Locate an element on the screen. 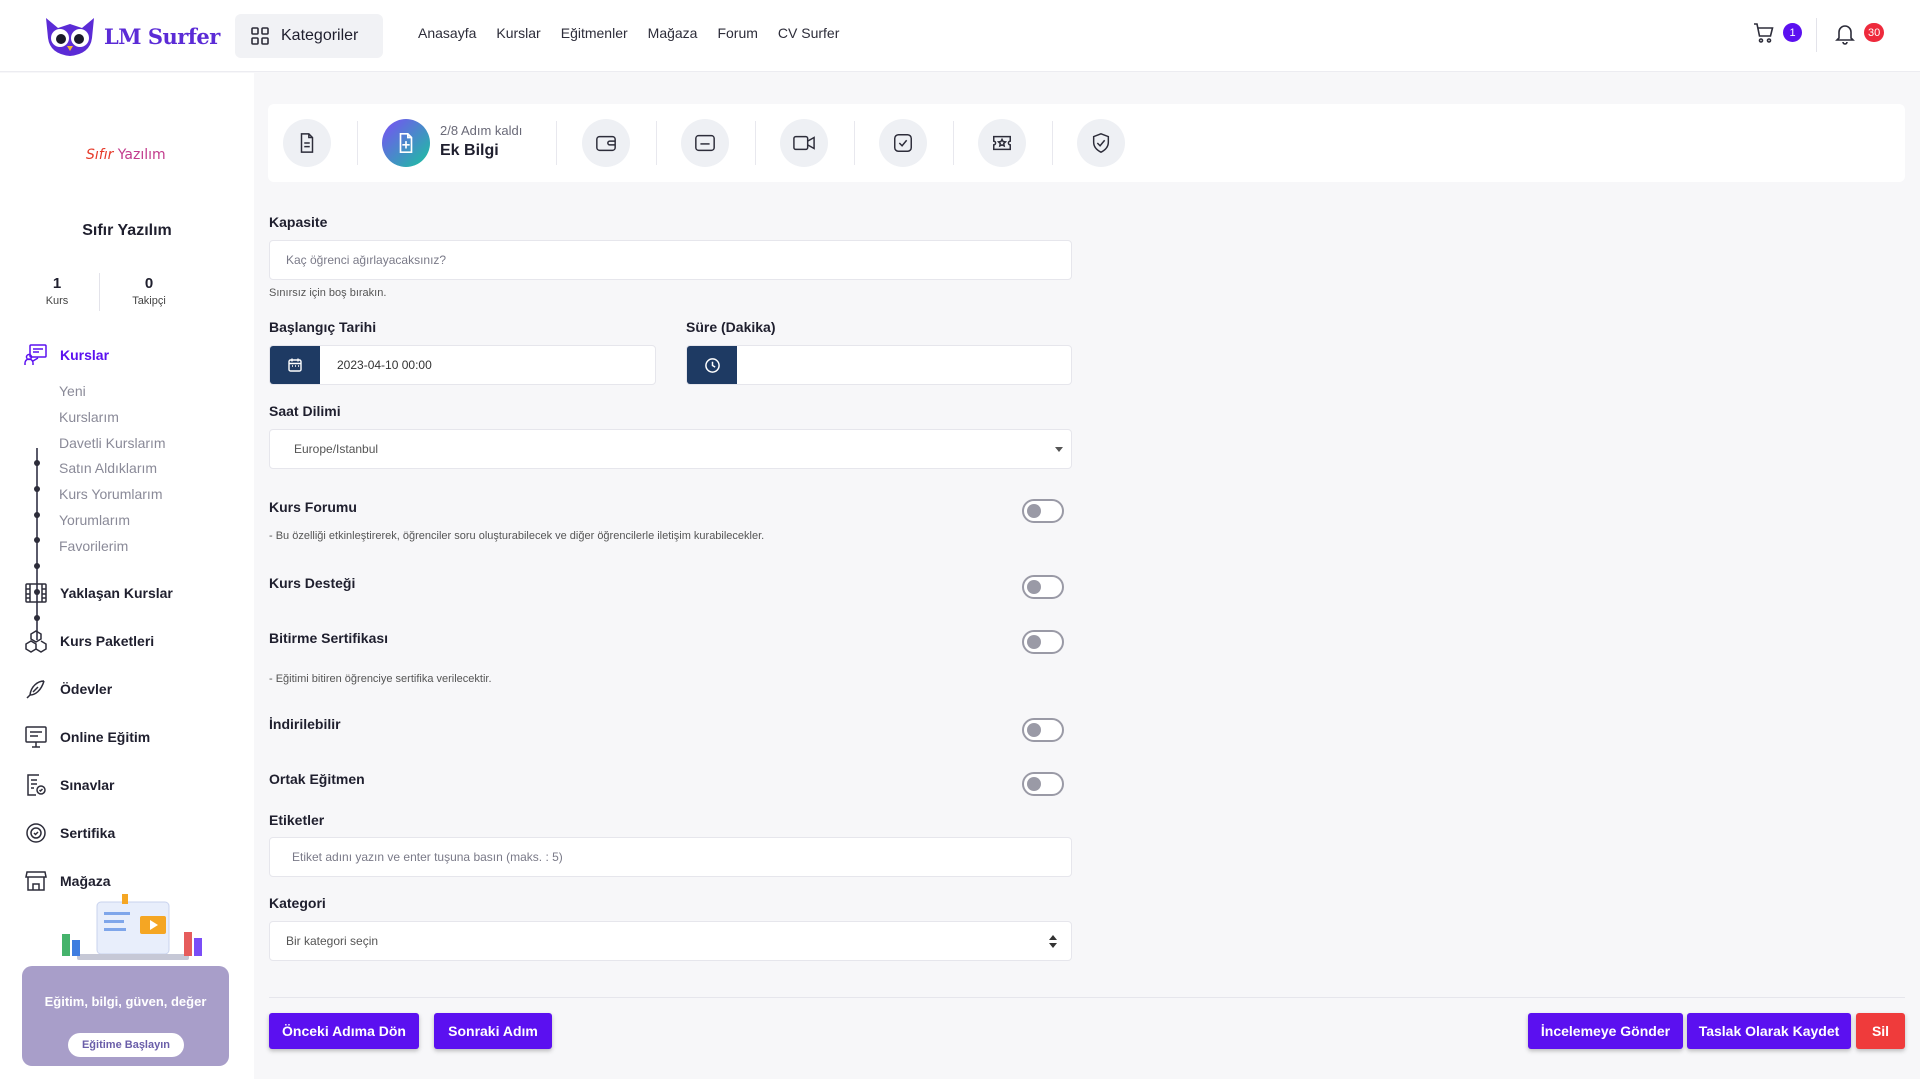 This screenshot has width=1920, height=1079. sidebar-subitem-kurslarim: Kurslarım is located at coordinates (89, 417).